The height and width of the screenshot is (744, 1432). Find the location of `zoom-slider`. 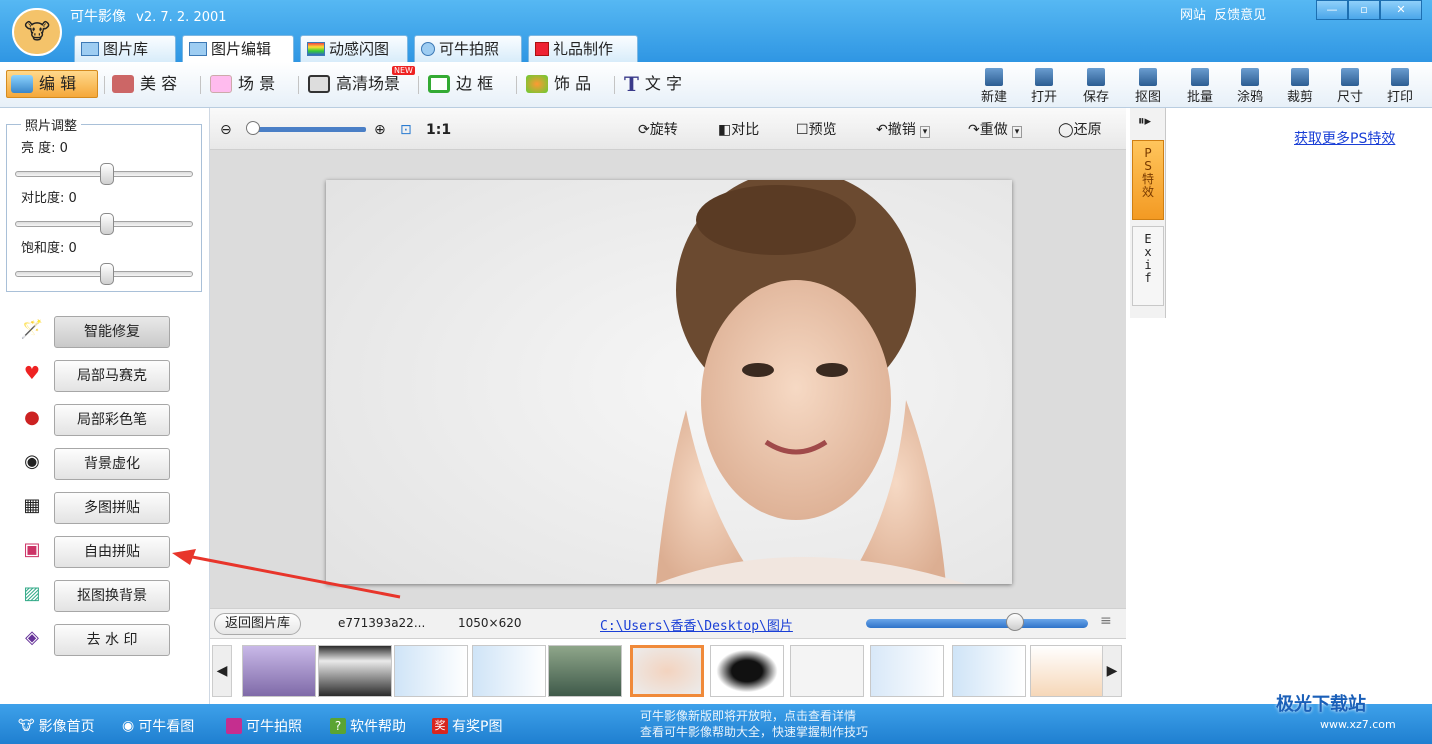

zoom-slider is located at coordinates (307, 129).